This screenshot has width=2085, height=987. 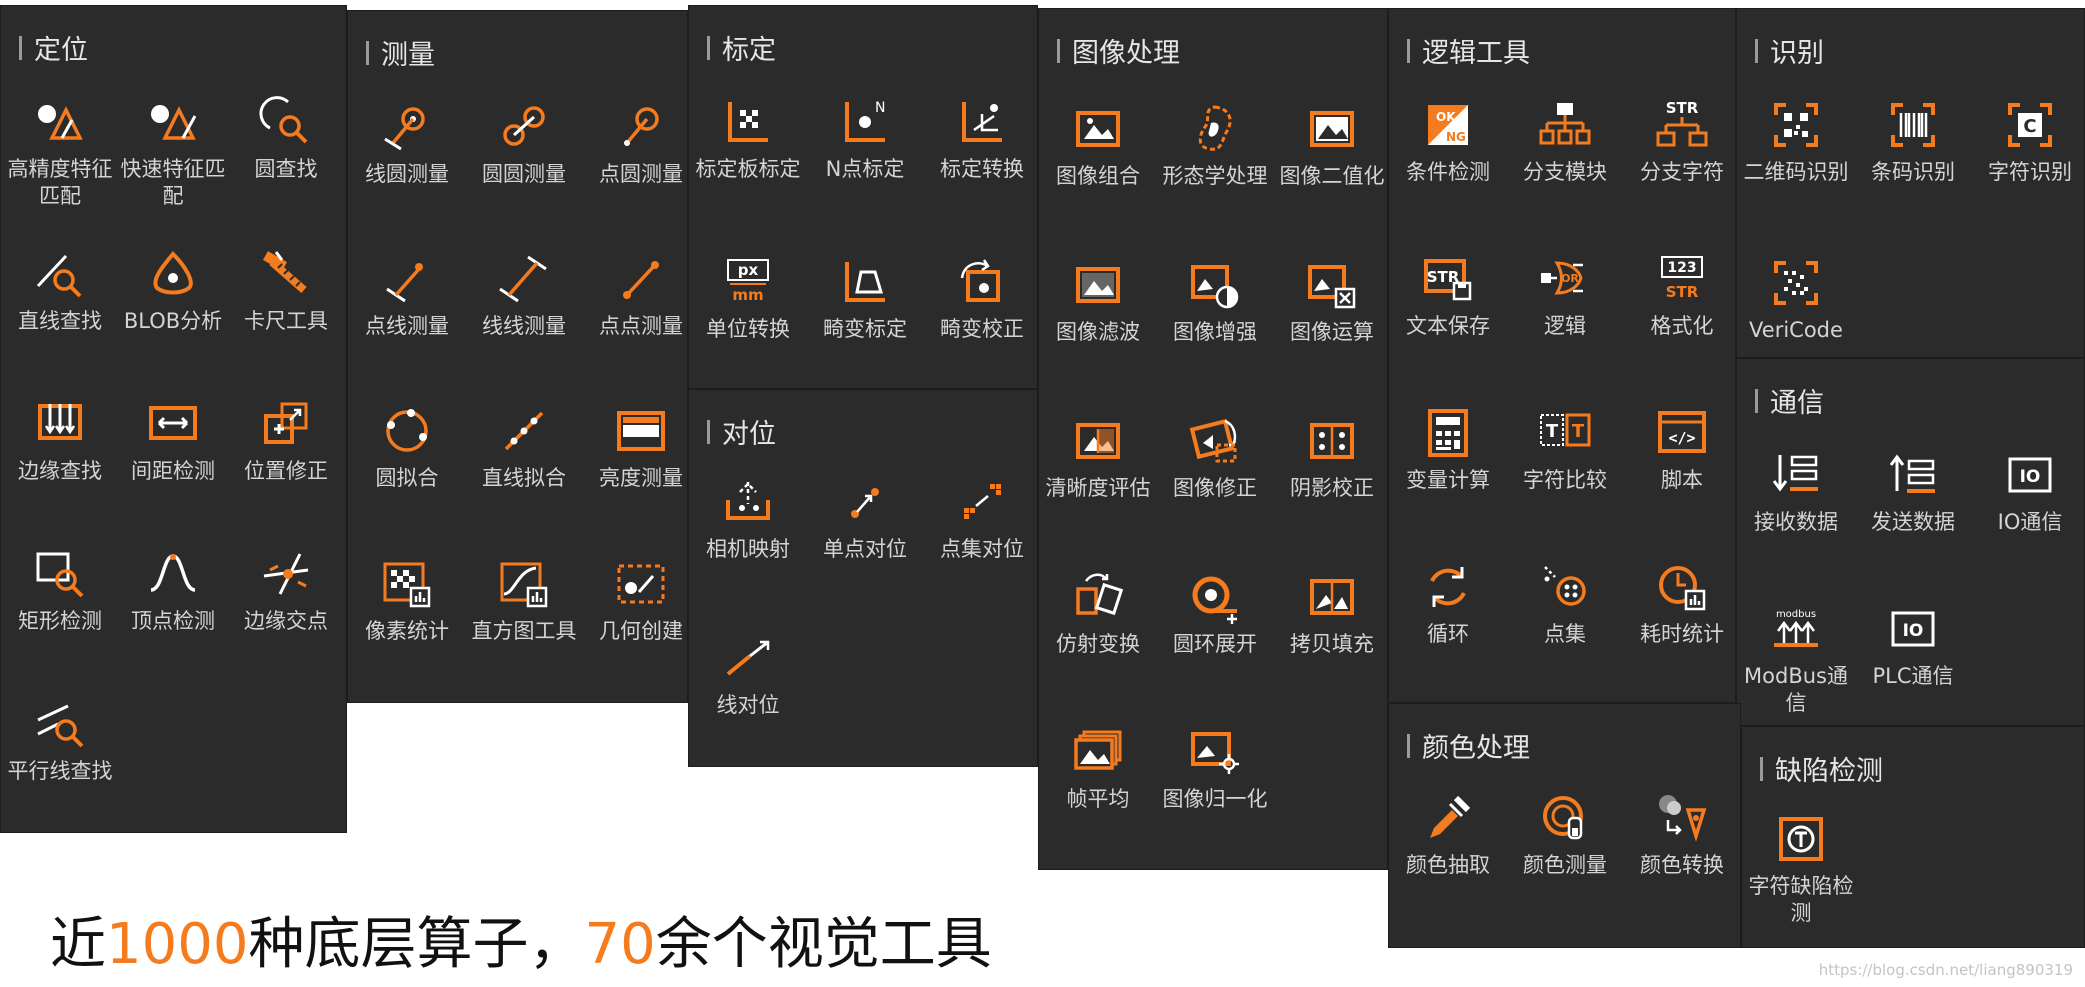 I want to click on tool-logic: OR 逻辑, so click(x=1565, y=295).